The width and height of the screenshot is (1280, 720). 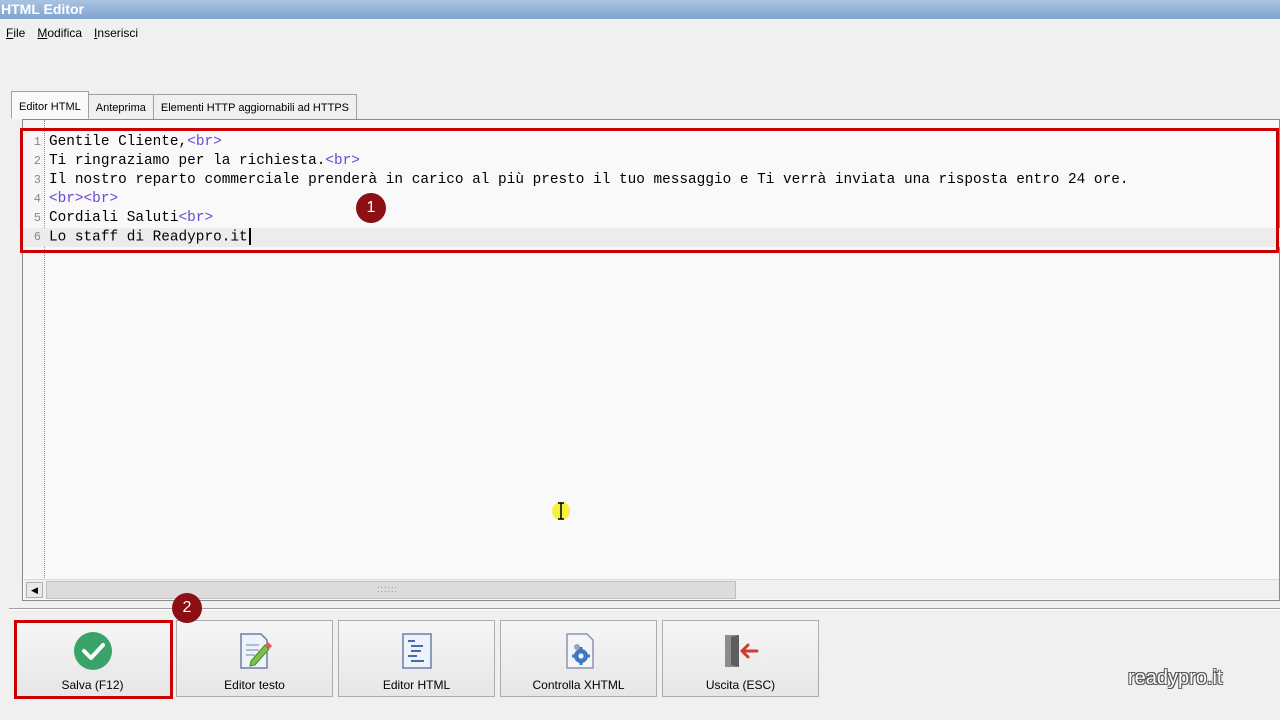 I want to click on horizontal-scrollbar: ◀ ::::::, so click(x=651, y=589).